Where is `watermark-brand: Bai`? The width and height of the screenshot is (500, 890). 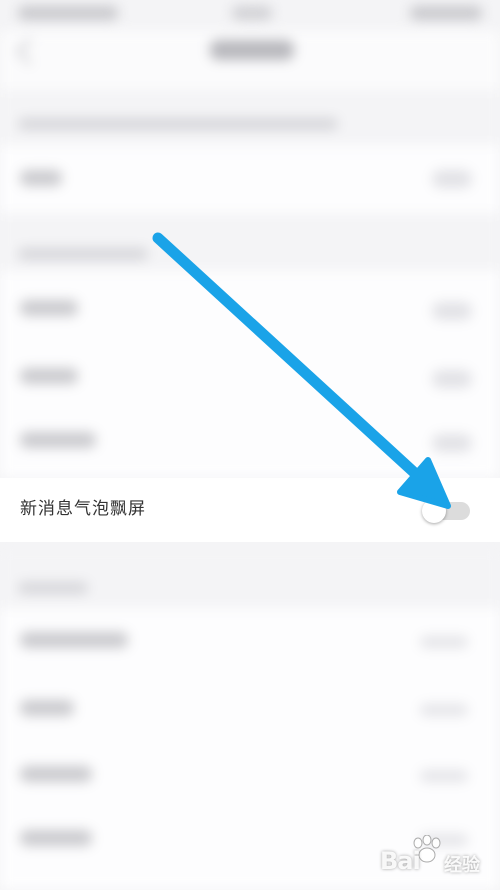 watermark-brand: Bai is located at coordinates (400, 861).